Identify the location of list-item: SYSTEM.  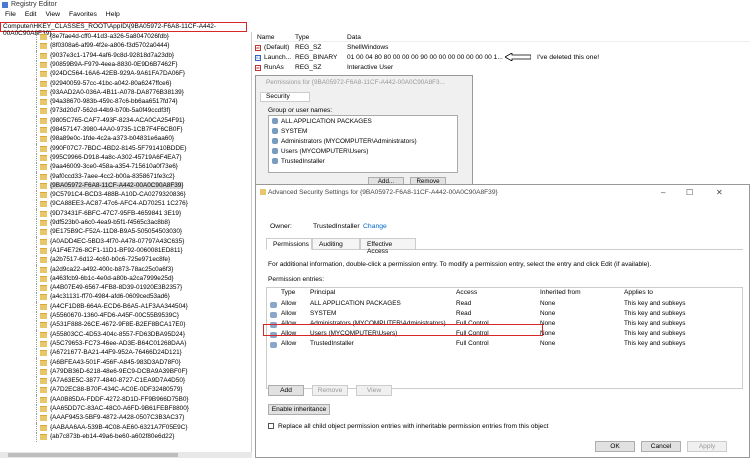
(289, 131).